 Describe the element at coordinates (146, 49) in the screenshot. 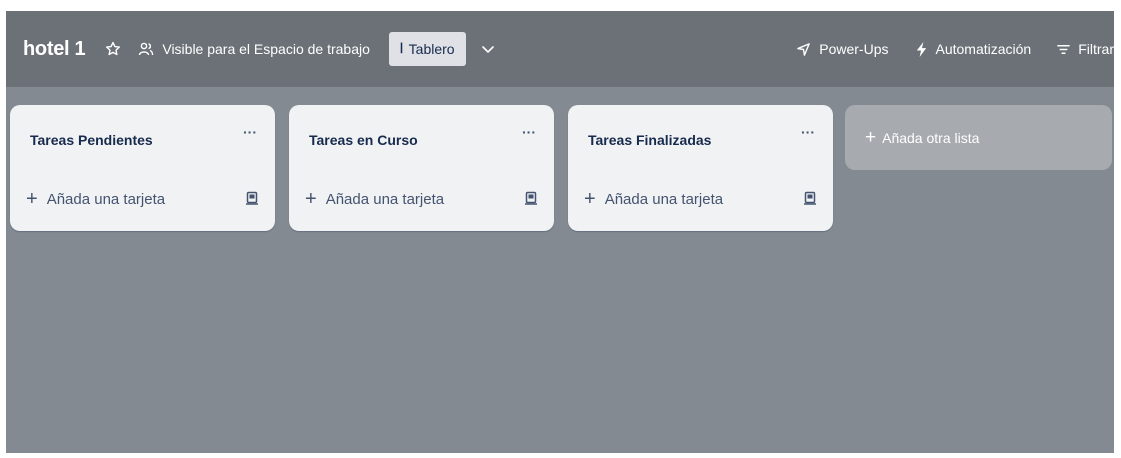

I see `people-icon` at that location.